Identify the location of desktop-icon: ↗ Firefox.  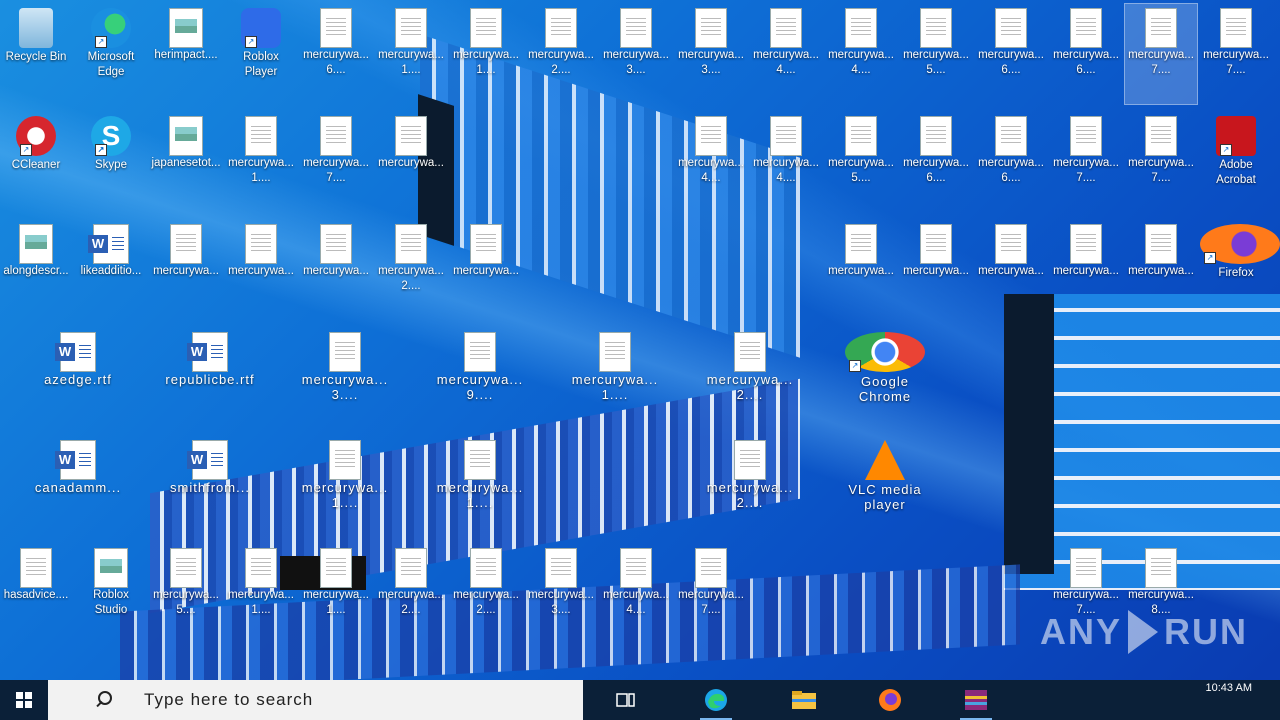
(1240, 270).